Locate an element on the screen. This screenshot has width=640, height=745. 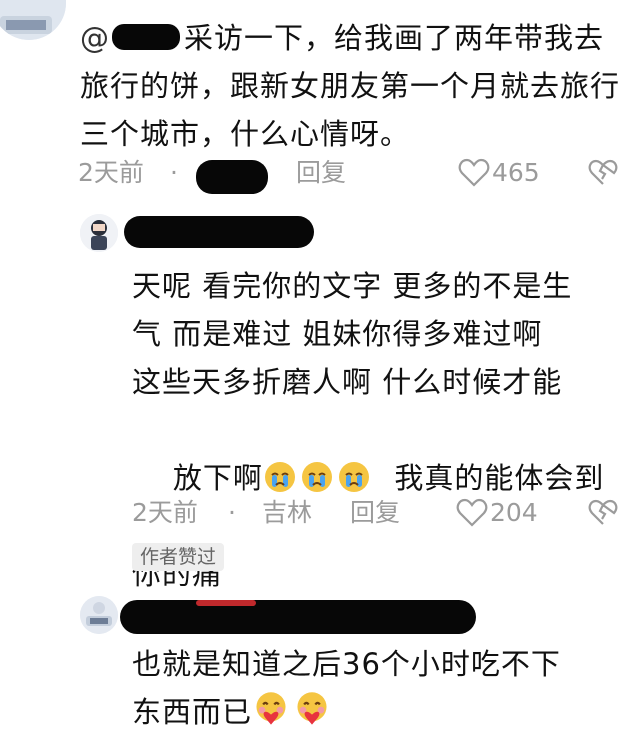
comment-location: 吉林 is located at coordinates (287, 512).